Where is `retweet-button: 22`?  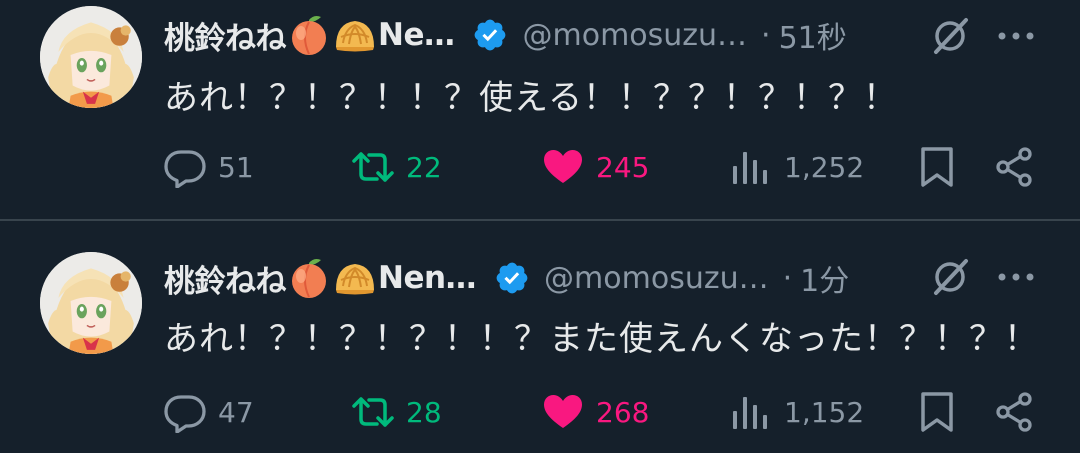 retweet-button: 22 is located at coordinates (397, 167).